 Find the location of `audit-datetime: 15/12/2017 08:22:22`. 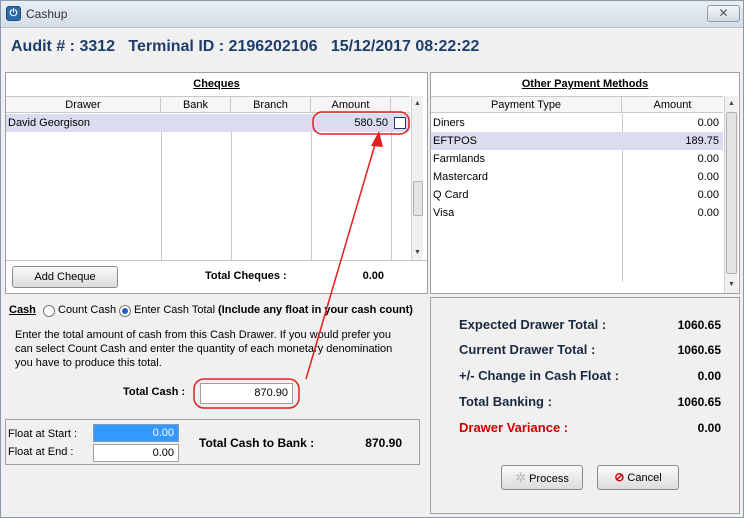

audit-datetime: 15/12/2017 08:22:22 is located at coordinates (405, 46).